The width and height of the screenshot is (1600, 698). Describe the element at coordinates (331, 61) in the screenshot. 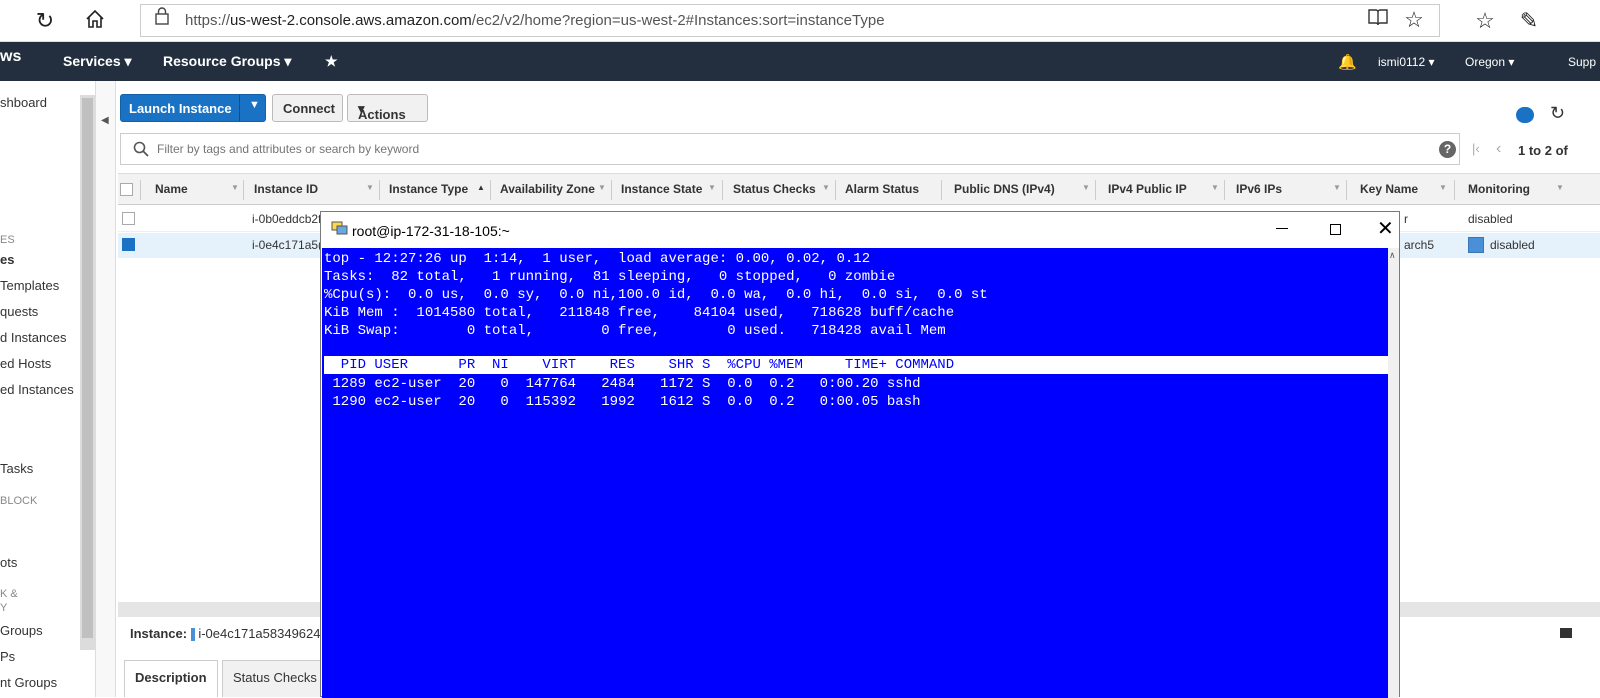

I see `pin-icon: ★` at that location.